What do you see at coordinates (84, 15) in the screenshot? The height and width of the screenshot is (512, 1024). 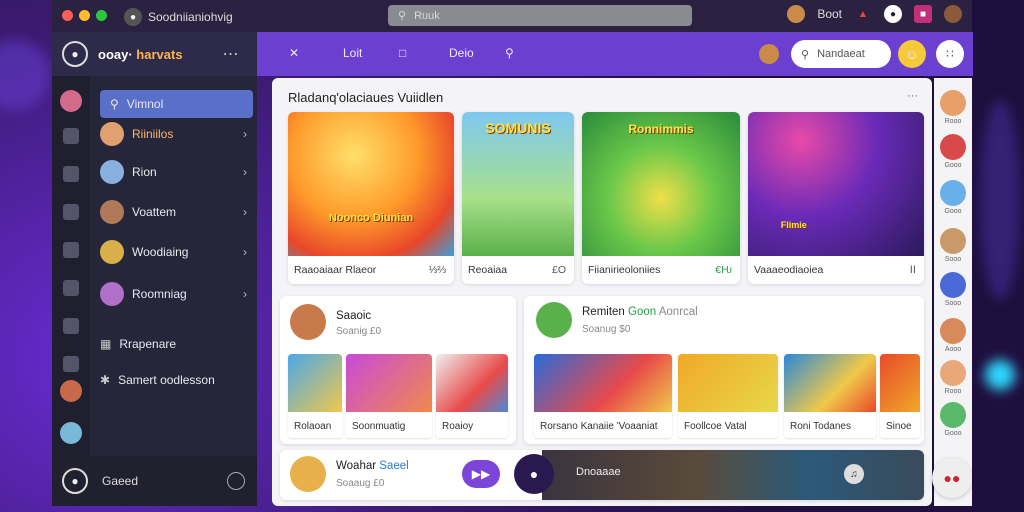 I see `minimize-window-button` at bounding box center [84, 15].